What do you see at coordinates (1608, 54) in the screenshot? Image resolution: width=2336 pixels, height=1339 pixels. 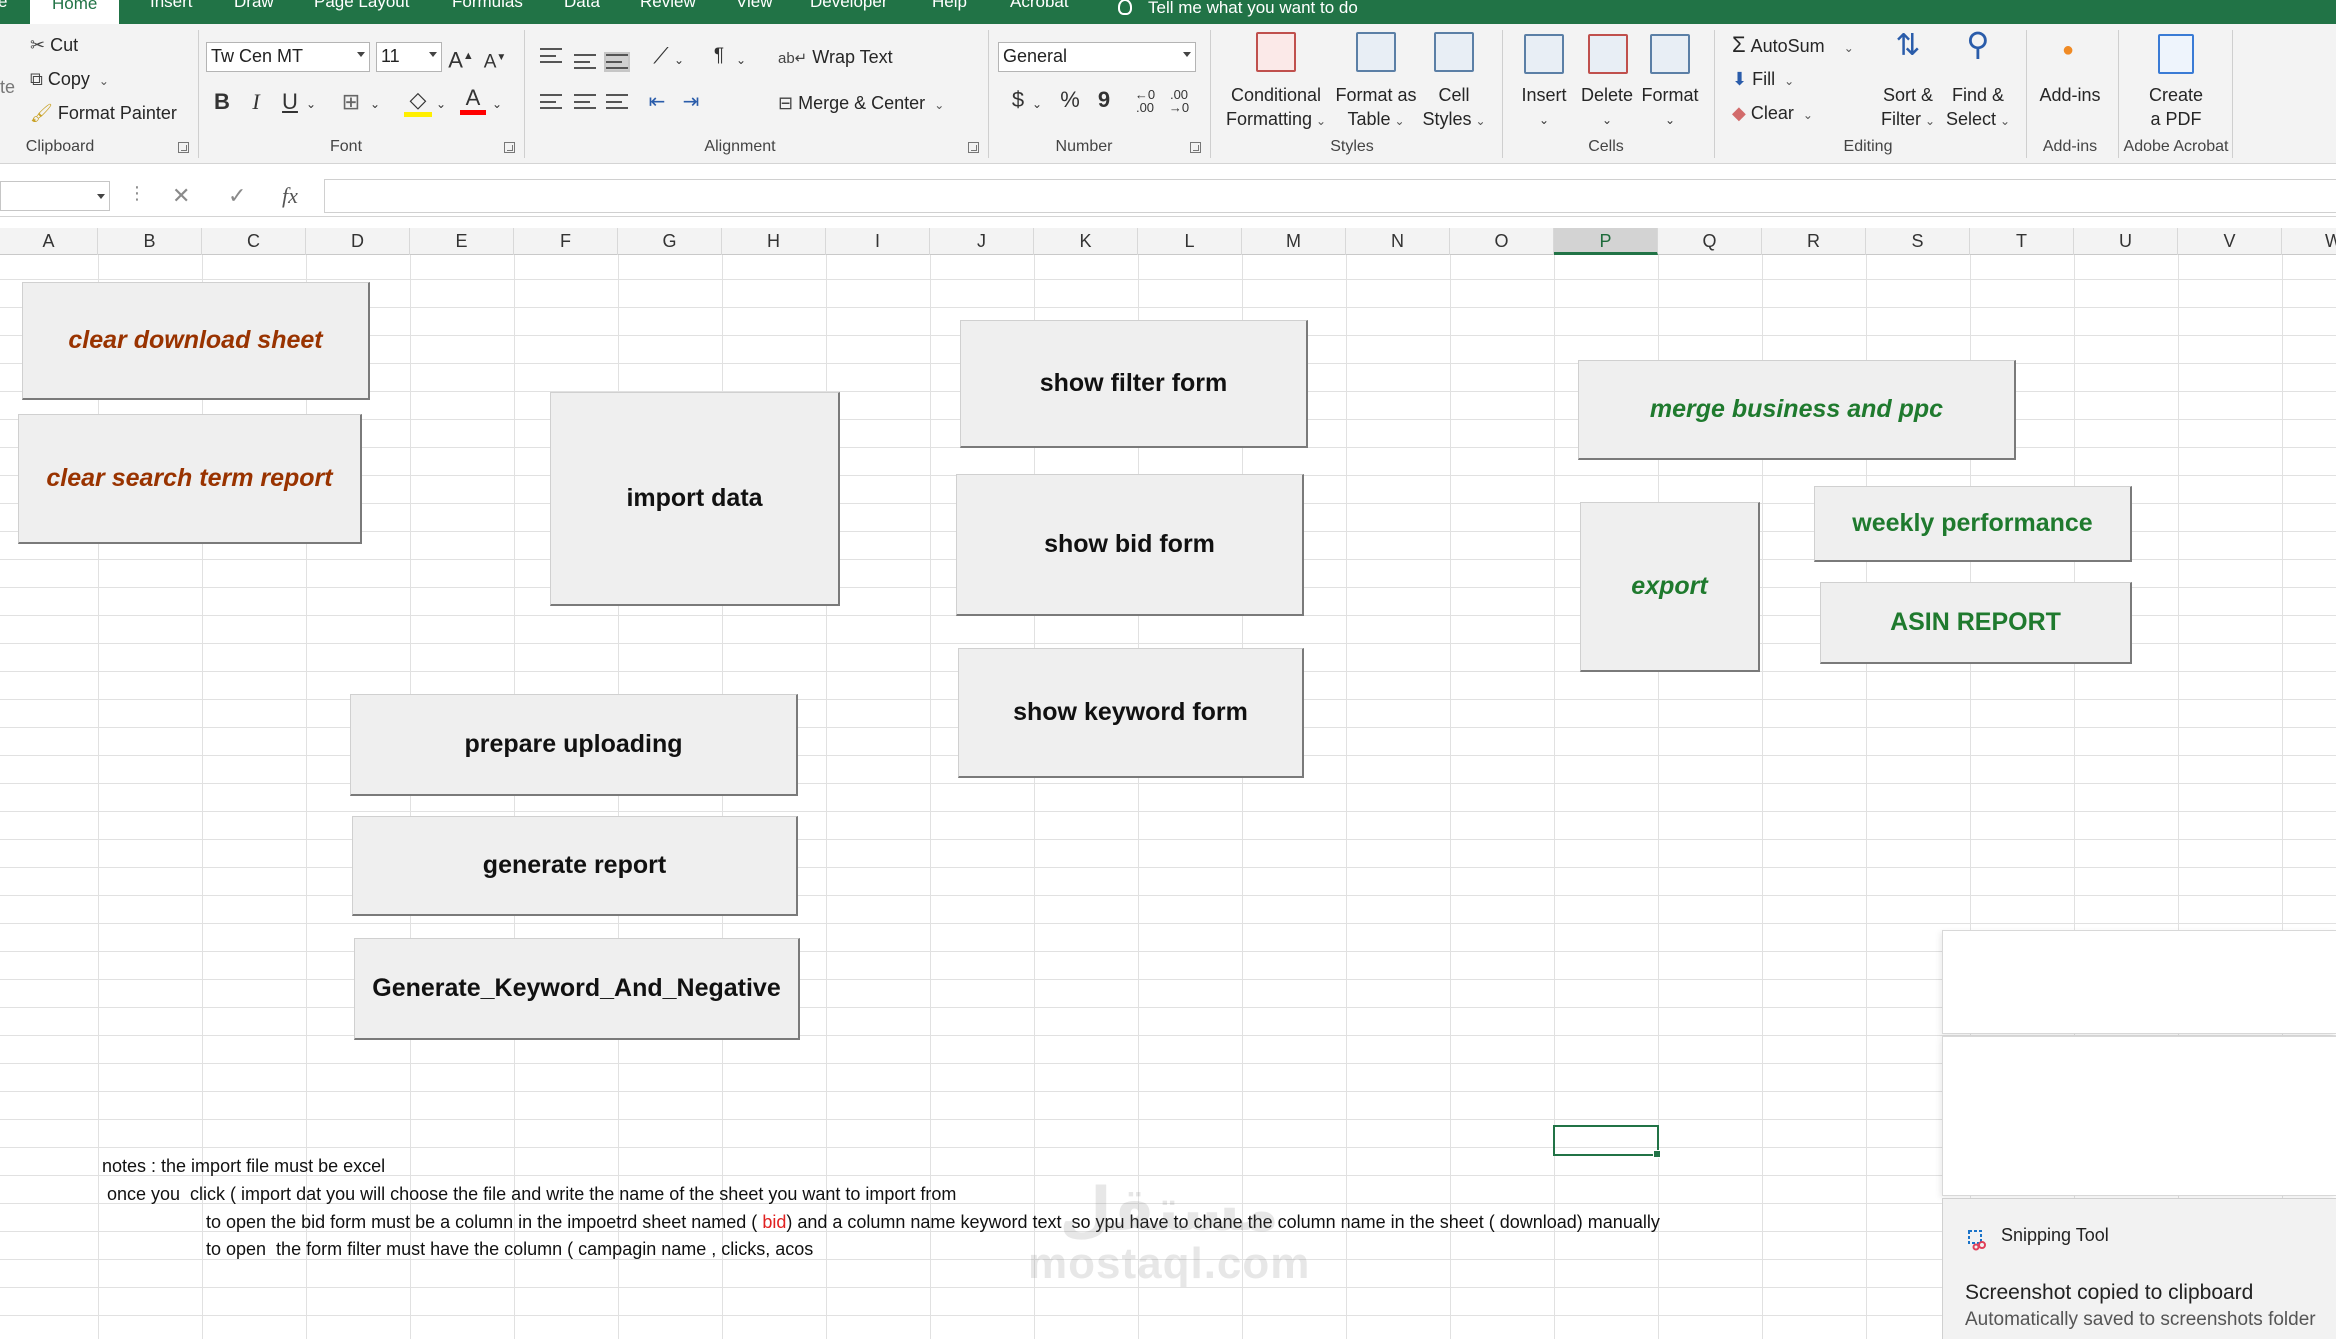 I see `delete-cells-icon` at bounding box center [1608, 54].